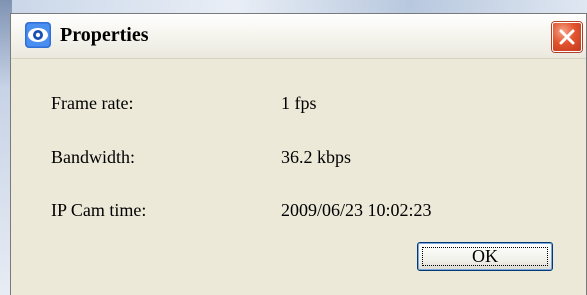 This screenshot has height=295, width=587. I want to click on bandwidth-label: Bandwidth:, so click(93, 157).